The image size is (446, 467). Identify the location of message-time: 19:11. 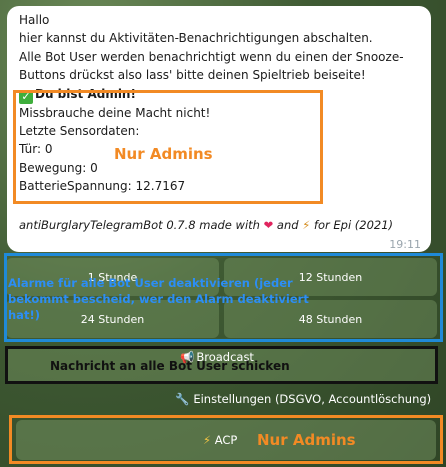
(405, 244).